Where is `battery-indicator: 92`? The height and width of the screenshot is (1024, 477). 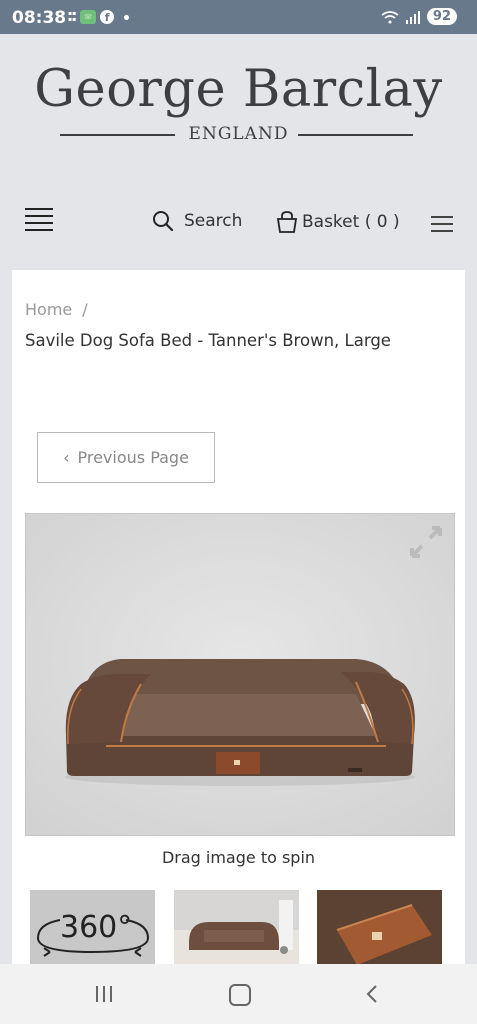 battery-indicator: 92 is located at coordinates (441, 16).